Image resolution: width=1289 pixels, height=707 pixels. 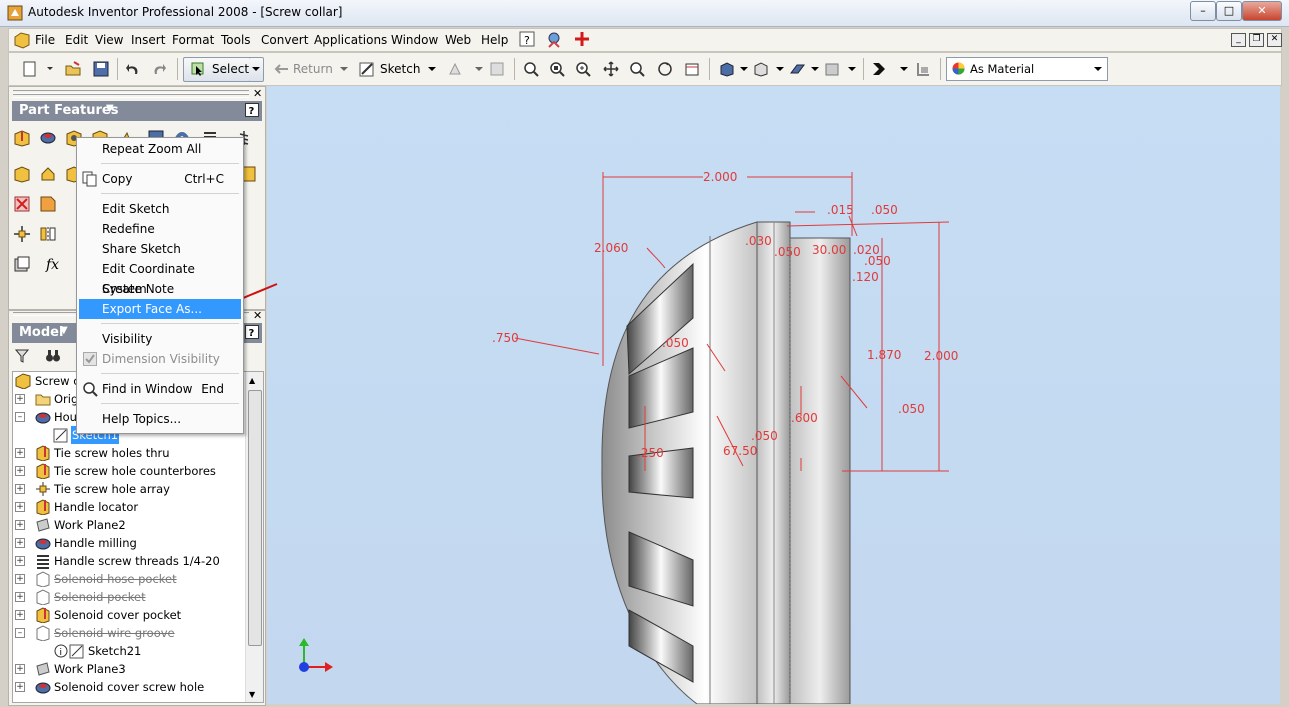 What do you see at coordinates (350, 40) in the screenshot?
I see `menu-applications: Applications` at bounding box center [350, 40].